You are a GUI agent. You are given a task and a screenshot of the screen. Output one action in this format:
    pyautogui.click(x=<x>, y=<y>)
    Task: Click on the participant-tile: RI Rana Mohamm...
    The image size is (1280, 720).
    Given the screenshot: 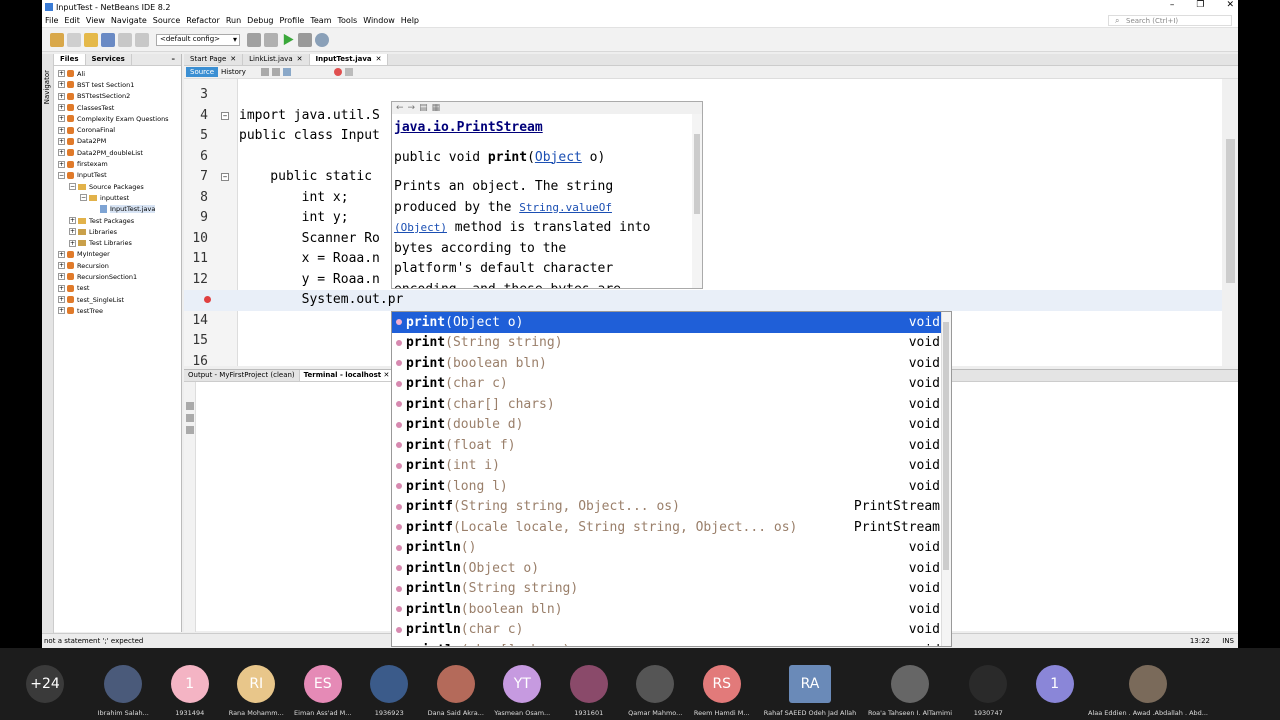 What is the action you would take?
    pyautogui.click(x=256, y=684)
    